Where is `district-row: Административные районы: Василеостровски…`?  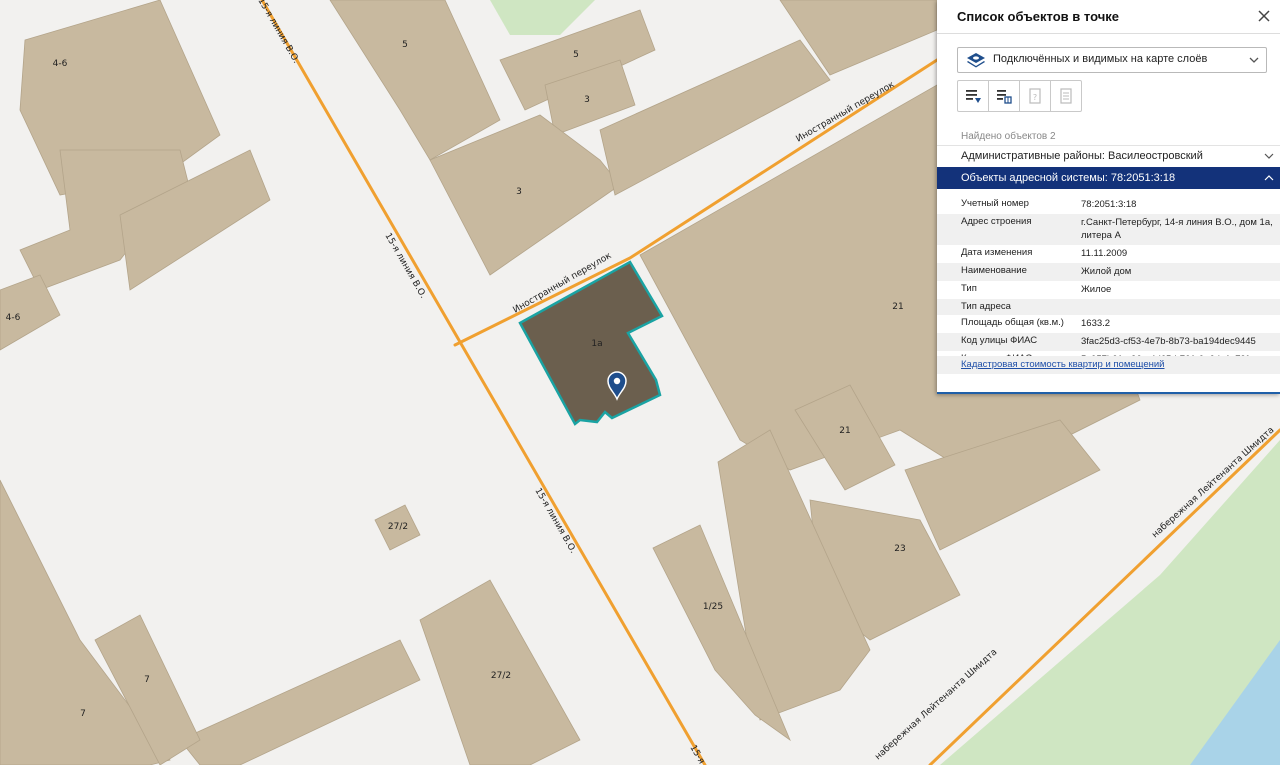
district-row: Административные районы: Василеостровски… is located at coordinates (1108, 155).